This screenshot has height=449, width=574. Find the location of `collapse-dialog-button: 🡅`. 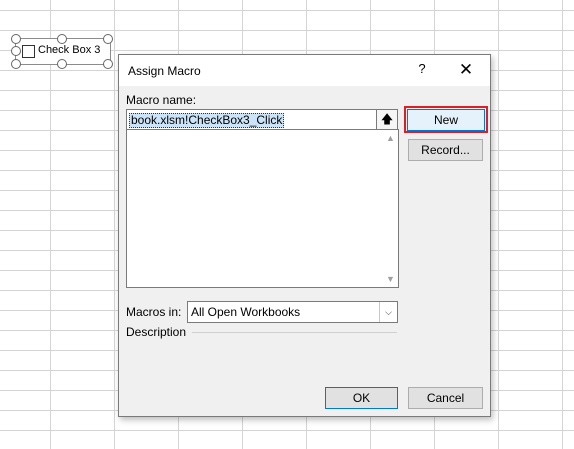

collapse-dialog-button: 🡅 is located at coordinates (387, 119).